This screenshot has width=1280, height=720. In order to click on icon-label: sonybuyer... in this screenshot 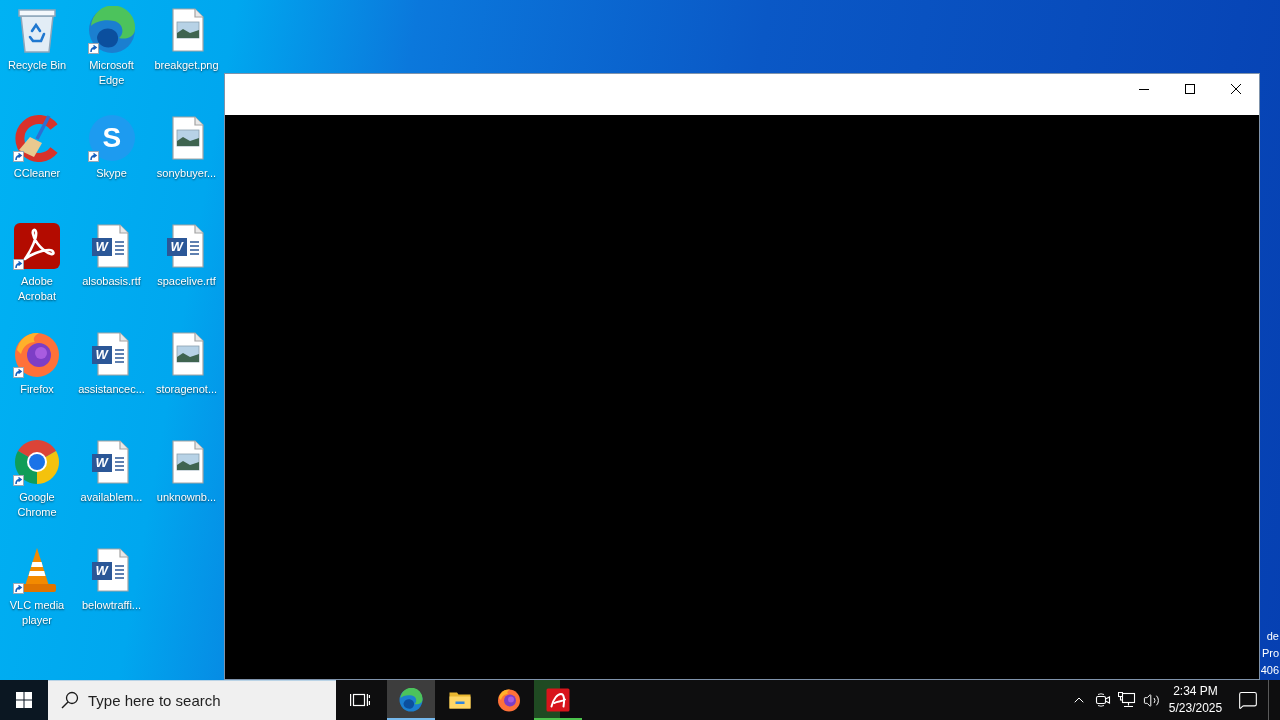, I will do `click(186, 173)`.